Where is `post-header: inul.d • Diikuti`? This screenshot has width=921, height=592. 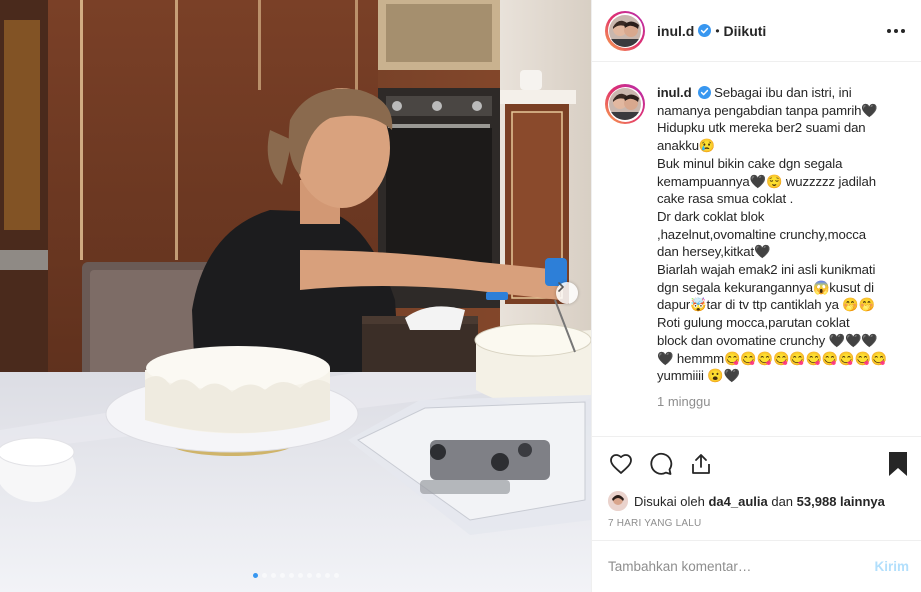
post-header: inul.d • Diikuti is located at coordinates (756, 31).